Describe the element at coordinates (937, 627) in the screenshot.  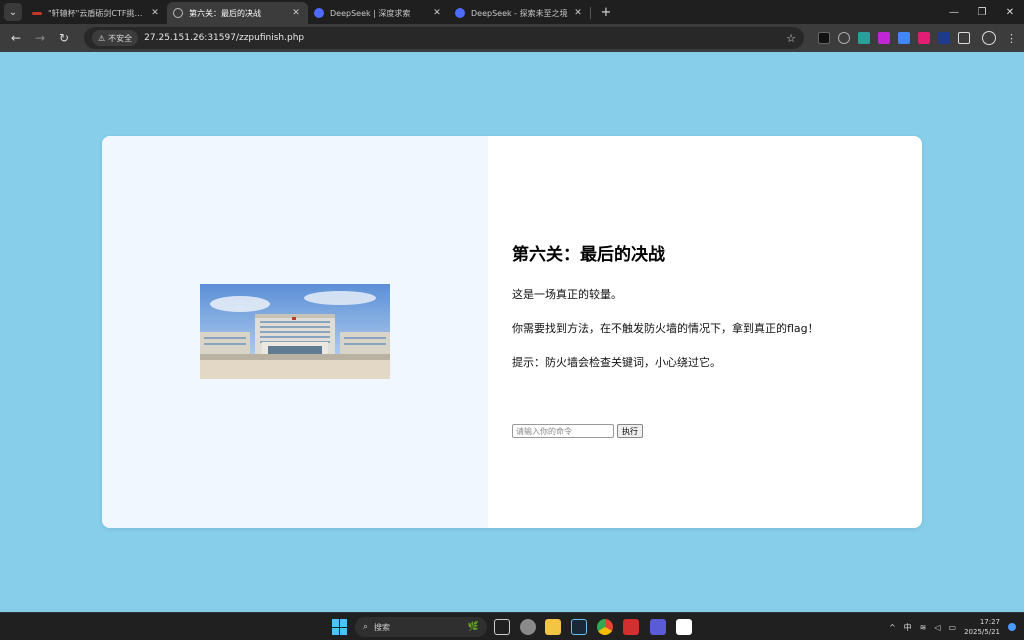
I see `volume-icon: ◁` at that location.